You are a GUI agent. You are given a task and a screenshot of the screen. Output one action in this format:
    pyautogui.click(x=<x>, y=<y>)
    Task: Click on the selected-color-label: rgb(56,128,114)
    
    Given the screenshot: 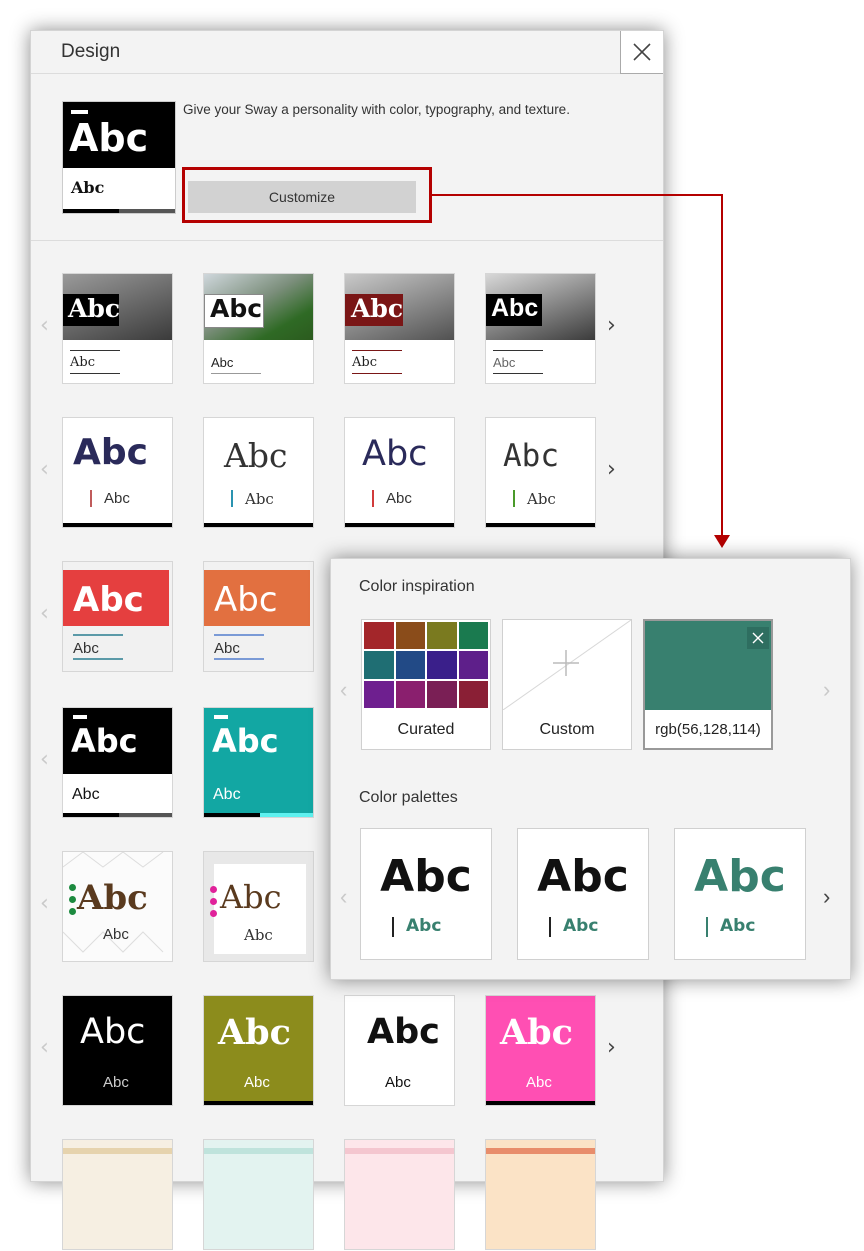 What is the action you would take?
    pyautogui.click(x=708, y=729)
    